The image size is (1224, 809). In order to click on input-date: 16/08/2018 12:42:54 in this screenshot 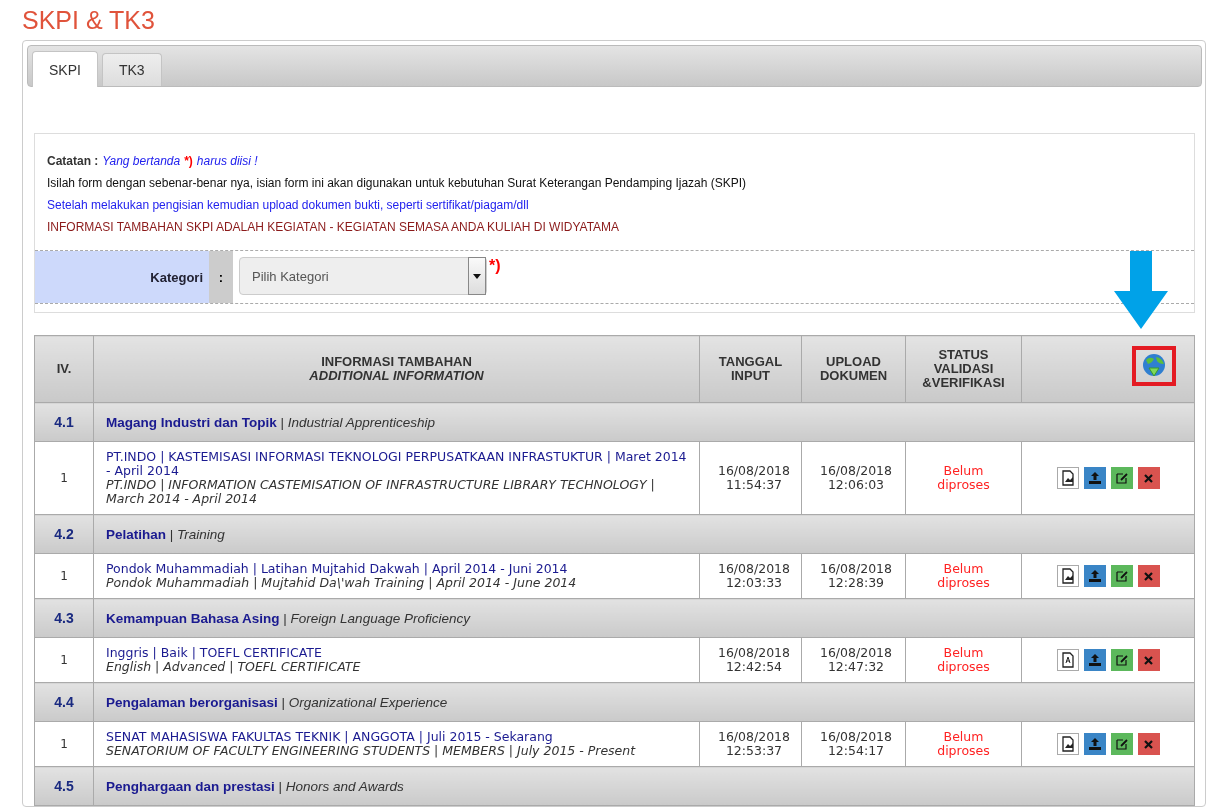, I will do `click(753, 660)`.